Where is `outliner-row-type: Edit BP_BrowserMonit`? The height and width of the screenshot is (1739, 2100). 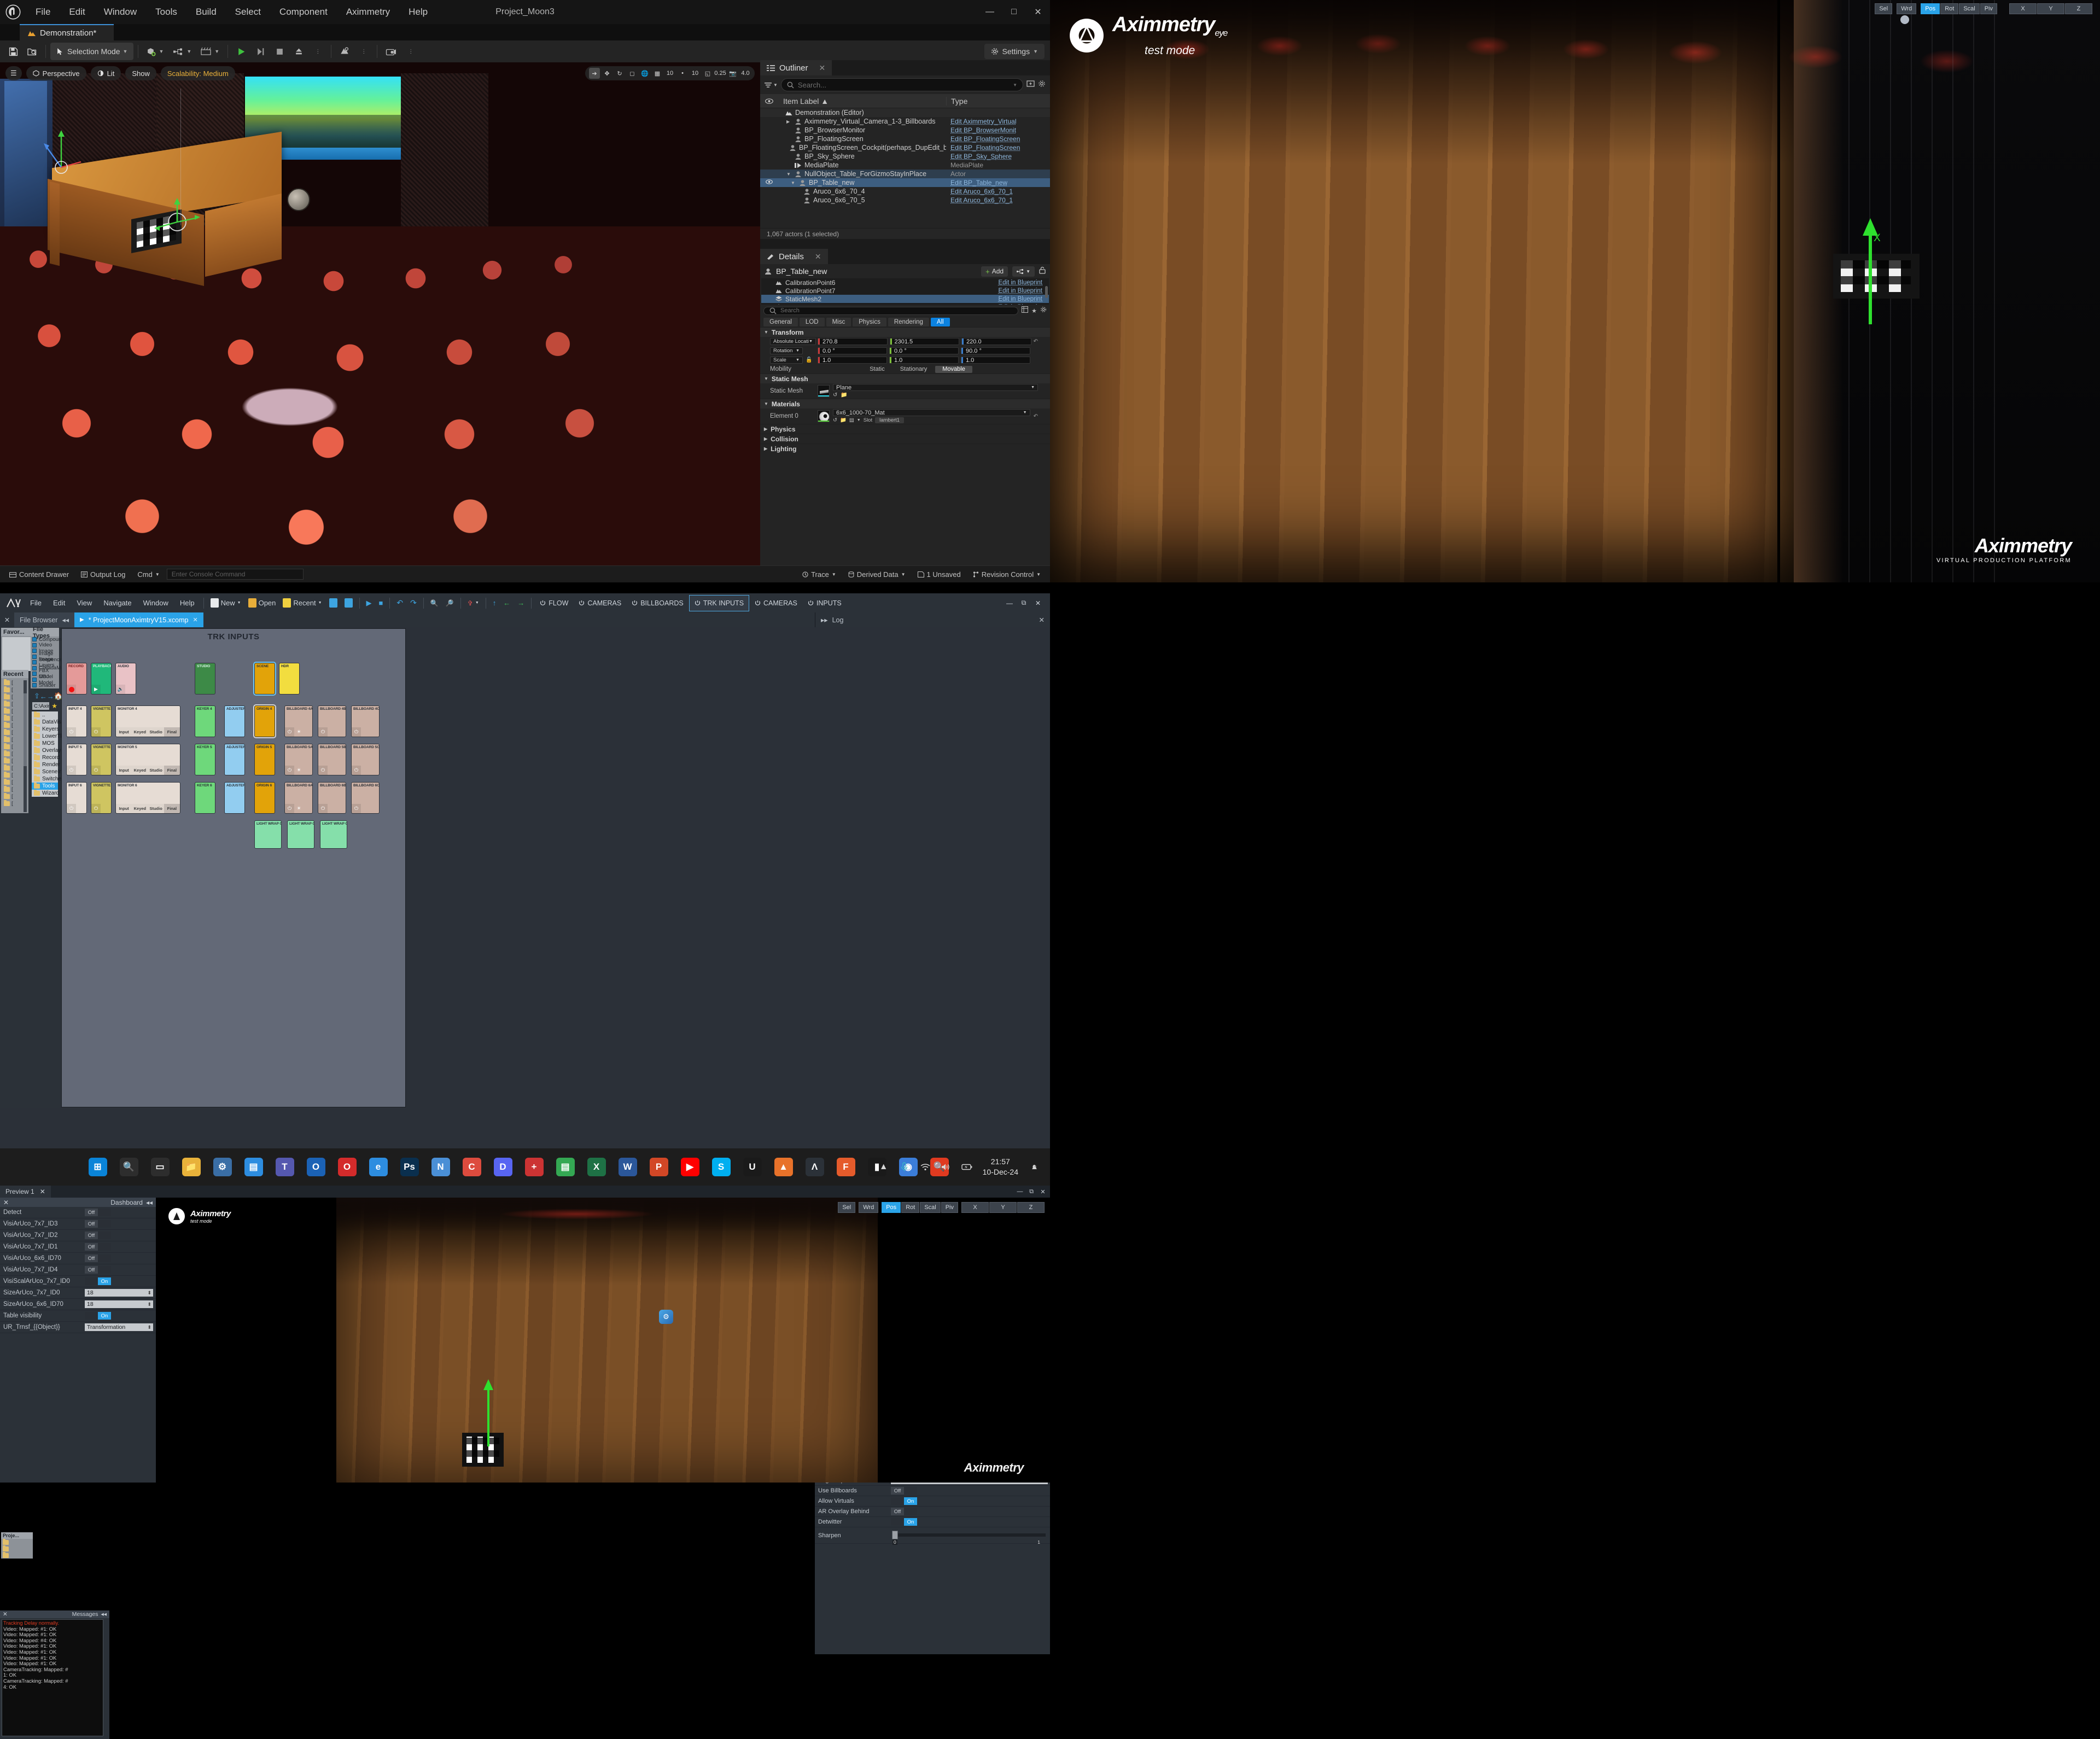
outliner-row-type: Edit BP_BrowserMonit is located at coordinates (998, 130).